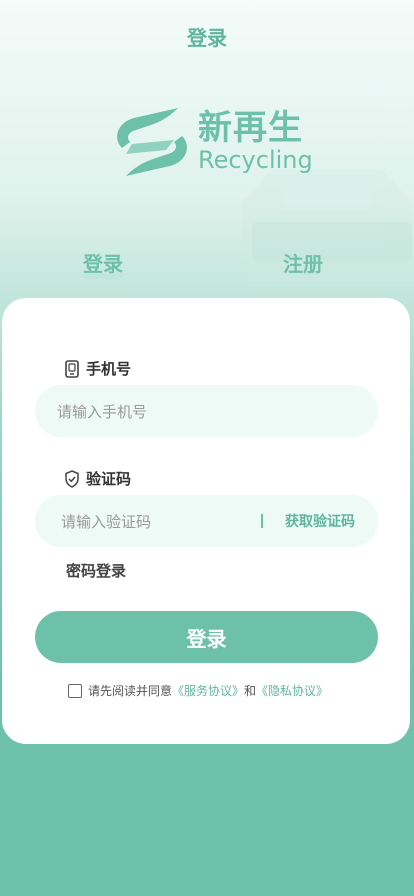 Image resolution: width=414 pixels, height=896 pixels. I want to click on page-title: 登录, so click(207, 38).